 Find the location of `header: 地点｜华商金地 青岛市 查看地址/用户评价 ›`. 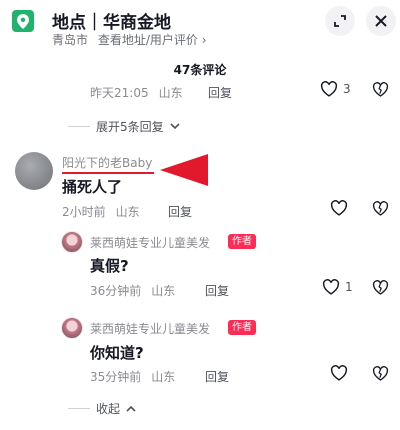

header: 地点｜华商金地 青岛市 查看地址/用户评价 › is located at coordinates (200, 25).